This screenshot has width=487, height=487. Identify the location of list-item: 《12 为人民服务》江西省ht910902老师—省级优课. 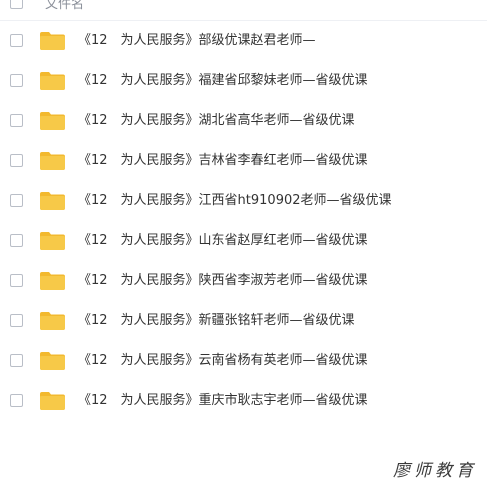
(243, 201).